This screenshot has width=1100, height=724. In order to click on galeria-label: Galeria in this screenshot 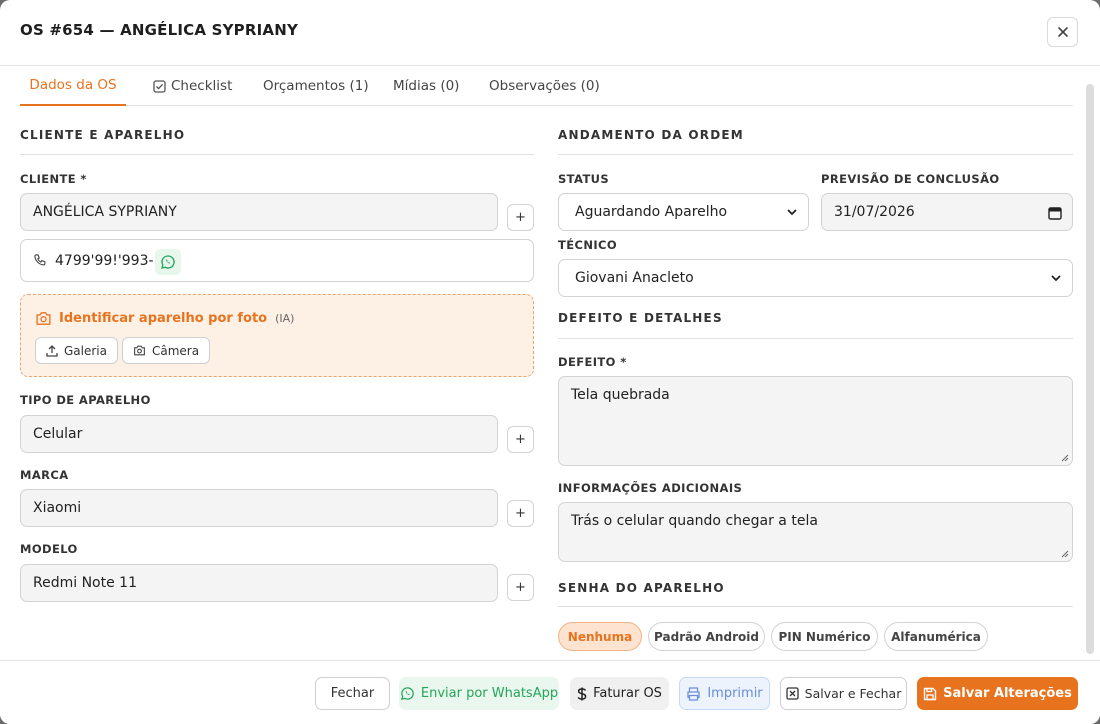, I will do `click(85, 350)`.